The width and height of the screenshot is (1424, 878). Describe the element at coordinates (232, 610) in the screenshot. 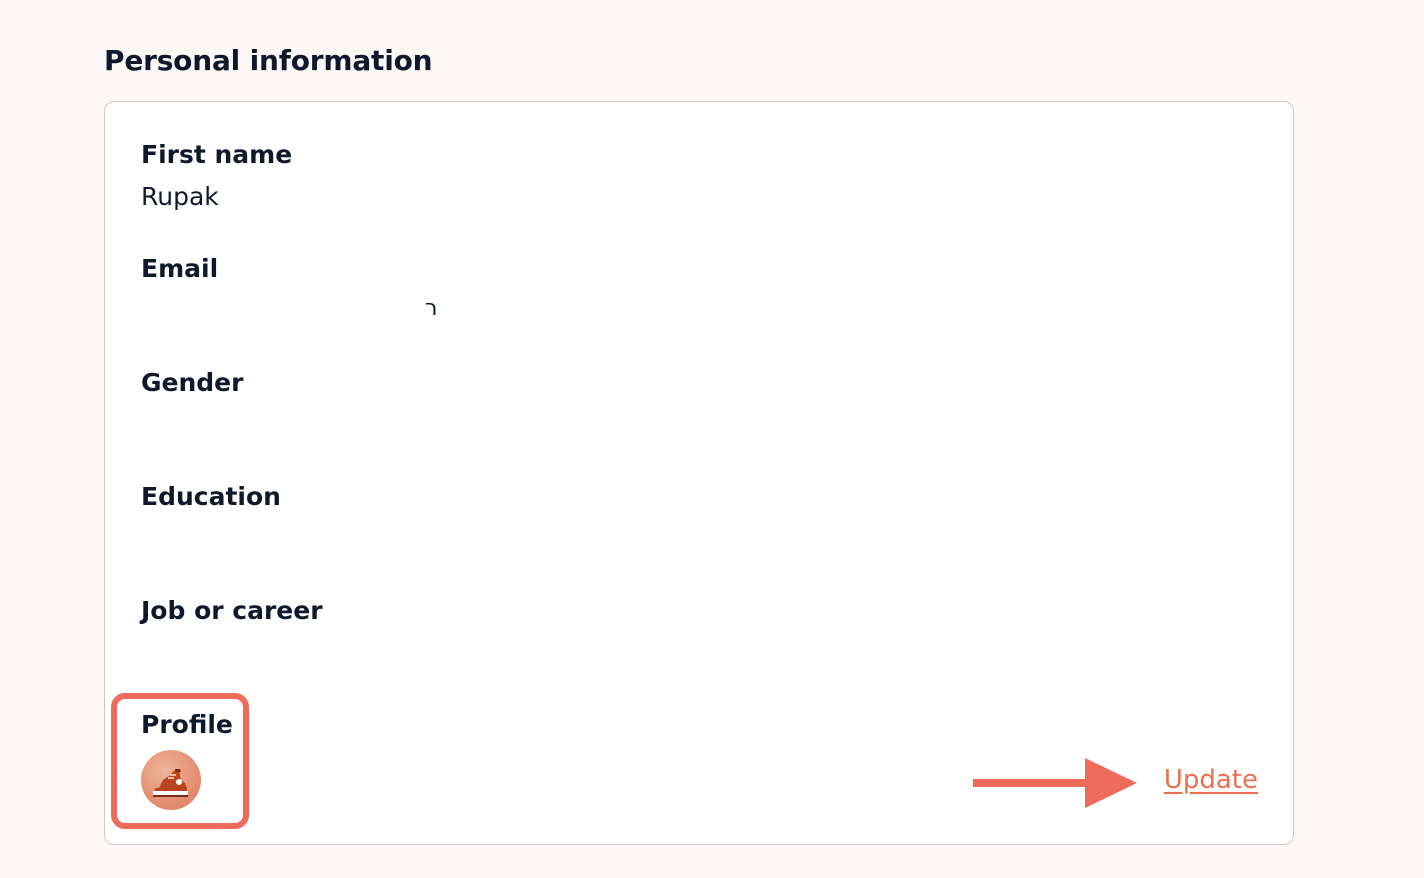

I see `job-label: Job or career` at that location.